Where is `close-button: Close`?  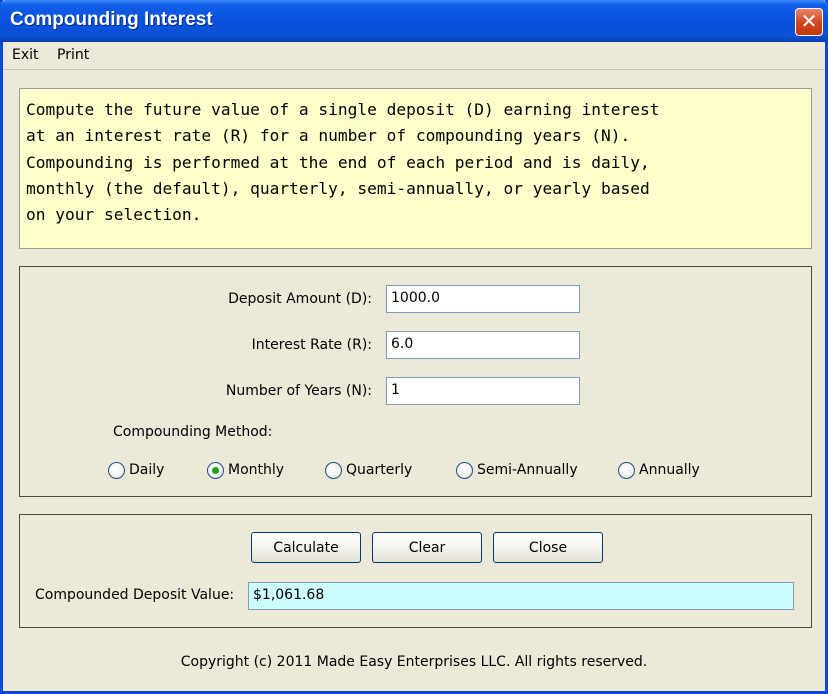
close-button: Close is located at coordinates (548, 547).